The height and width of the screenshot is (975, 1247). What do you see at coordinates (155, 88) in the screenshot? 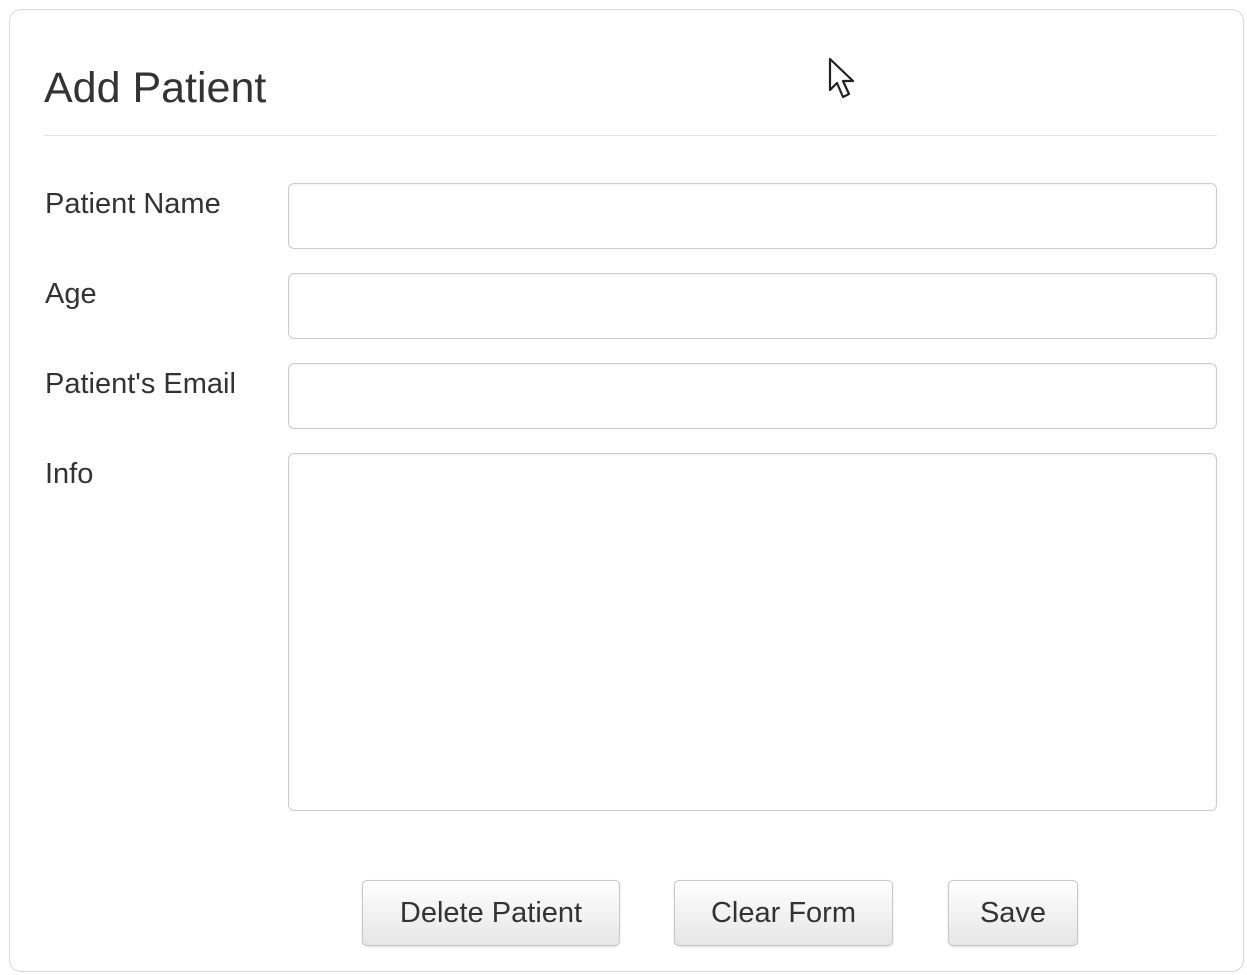
I see `page-title: Add Patient` at bounding box center [155, 88].